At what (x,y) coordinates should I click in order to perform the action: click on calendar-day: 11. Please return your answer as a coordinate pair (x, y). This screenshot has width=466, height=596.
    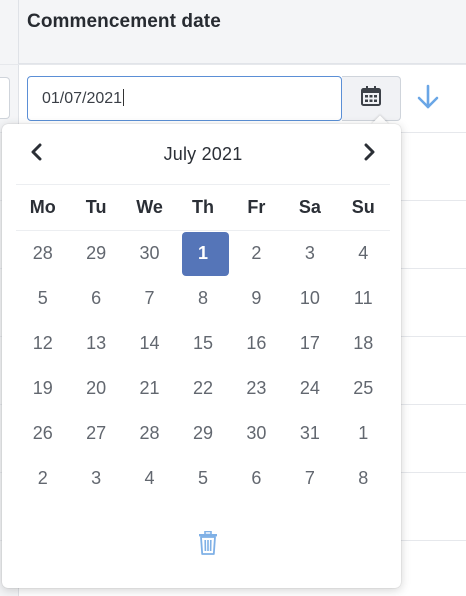
    Looking at the image, I should click on (363, 298).